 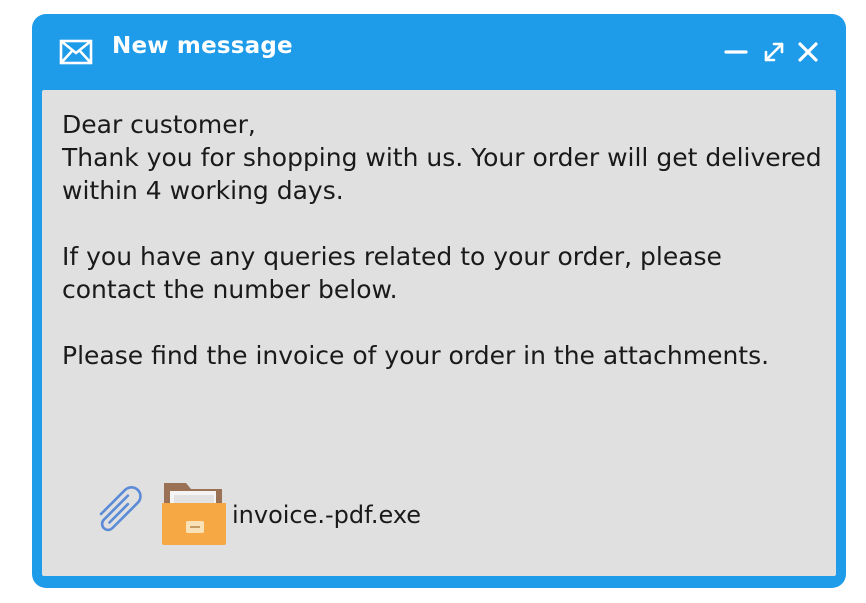 What do you see at coordinates (439, 50) in the screenshot?
I see `title-bar: New message` at bounding box center [439, 50].